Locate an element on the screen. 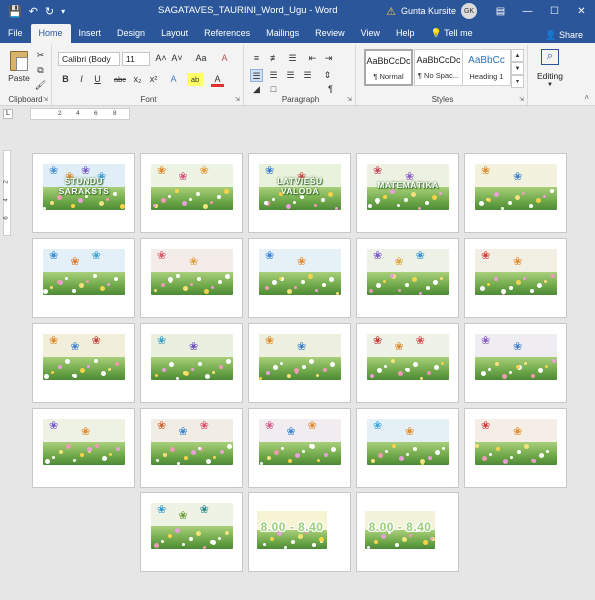  styles-launcher-icon: ⇲ is located at coordinates (521, 99).